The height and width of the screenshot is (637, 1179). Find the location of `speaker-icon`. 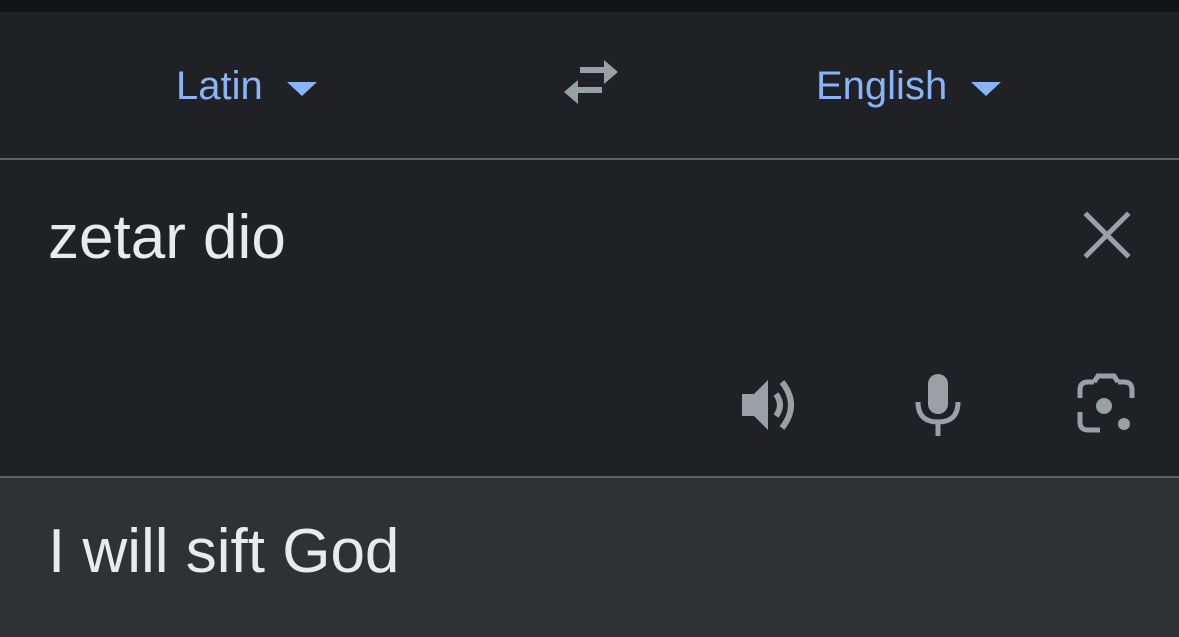

speaker-icon is located at coordinates (768, 405).